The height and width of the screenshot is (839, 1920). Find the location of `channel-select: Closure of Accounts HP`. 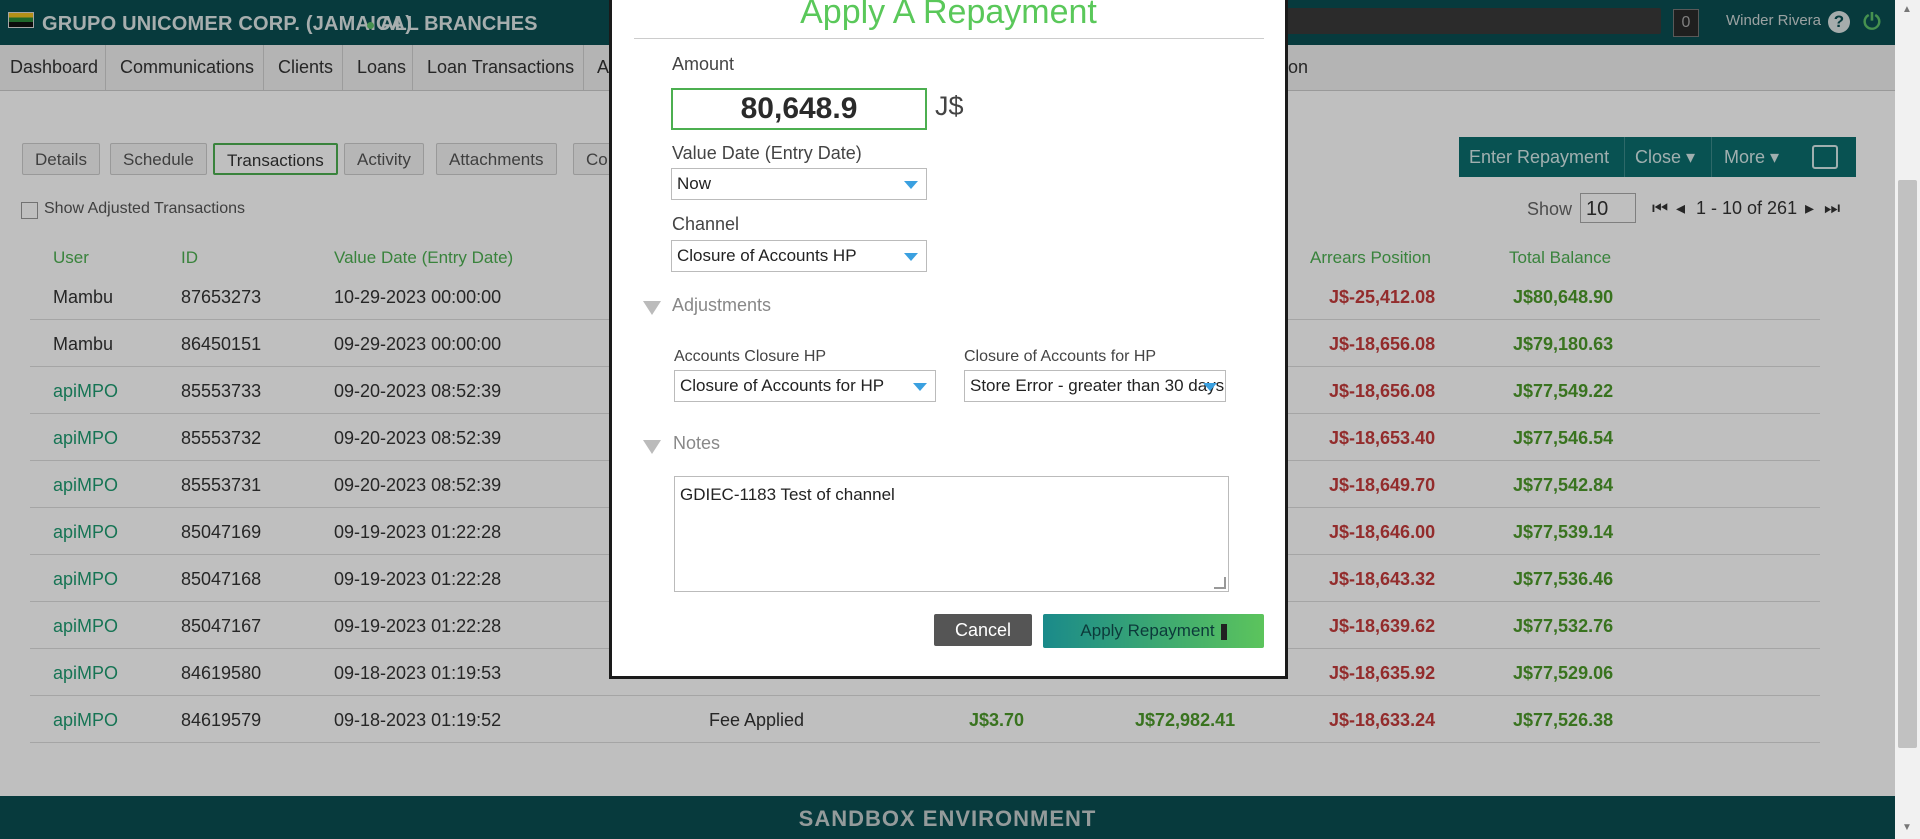

channel-select: Closure of Accounts HP is located at coordinates (799, 256).